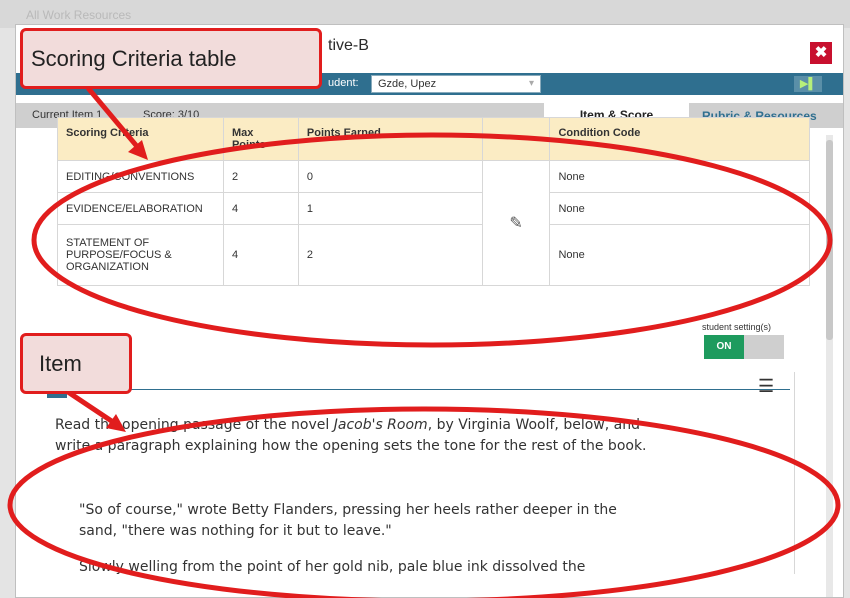 The image size is (850, 598). I want to click on toggle-on-state: ON, so click(724, 347).